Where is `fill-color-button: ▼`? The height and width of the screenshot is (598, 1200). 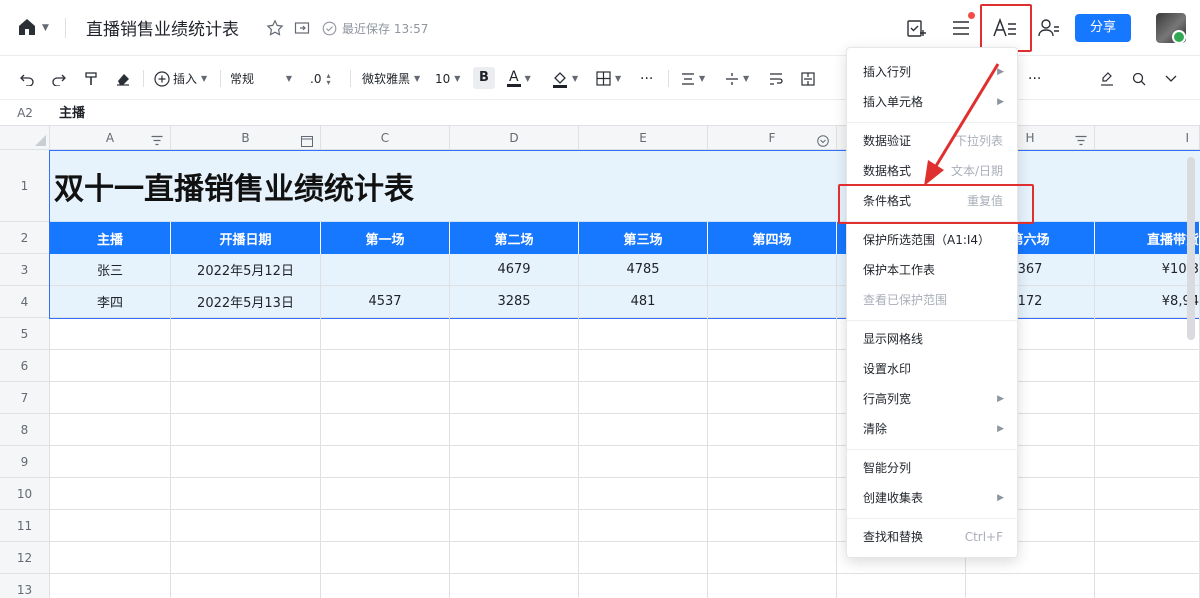
fill-color-button: ▼ is located at coordinates (565, 78).